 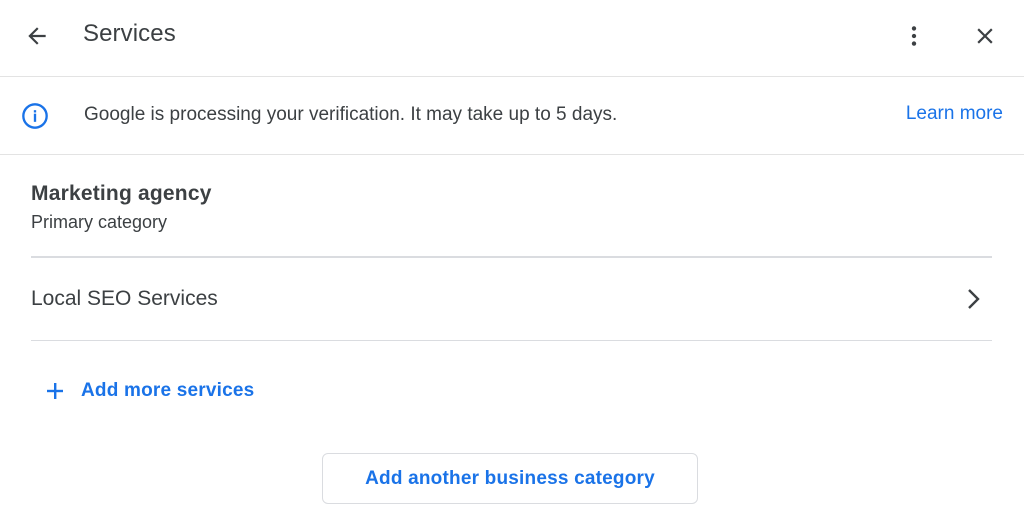 I want to click on add-more-services-button: Add more services, so click(x=149, y=391).